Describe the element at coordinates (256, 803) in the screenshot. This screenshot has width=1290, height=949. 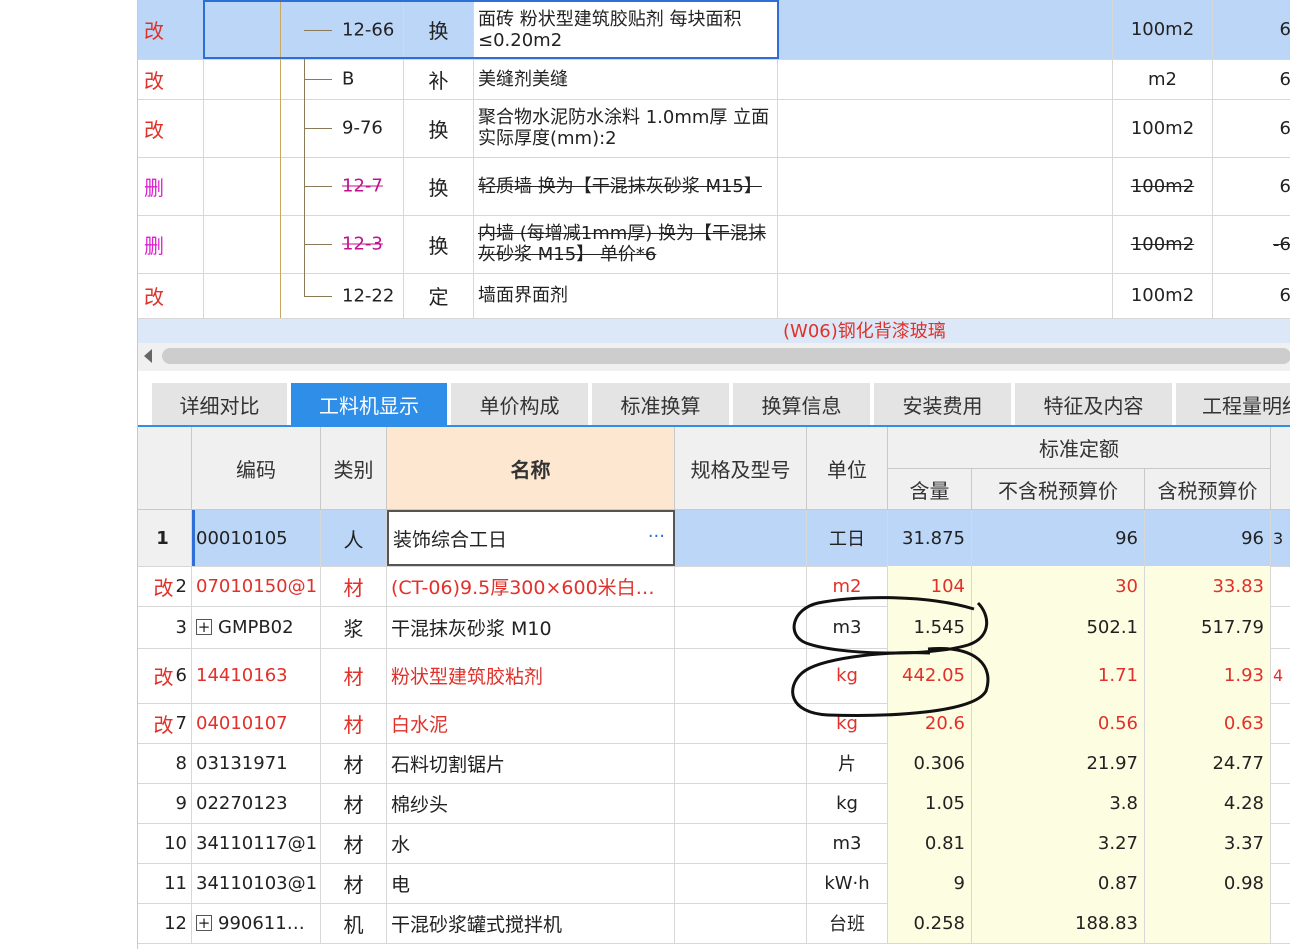
I see `code-cell: 02270123` at that location.